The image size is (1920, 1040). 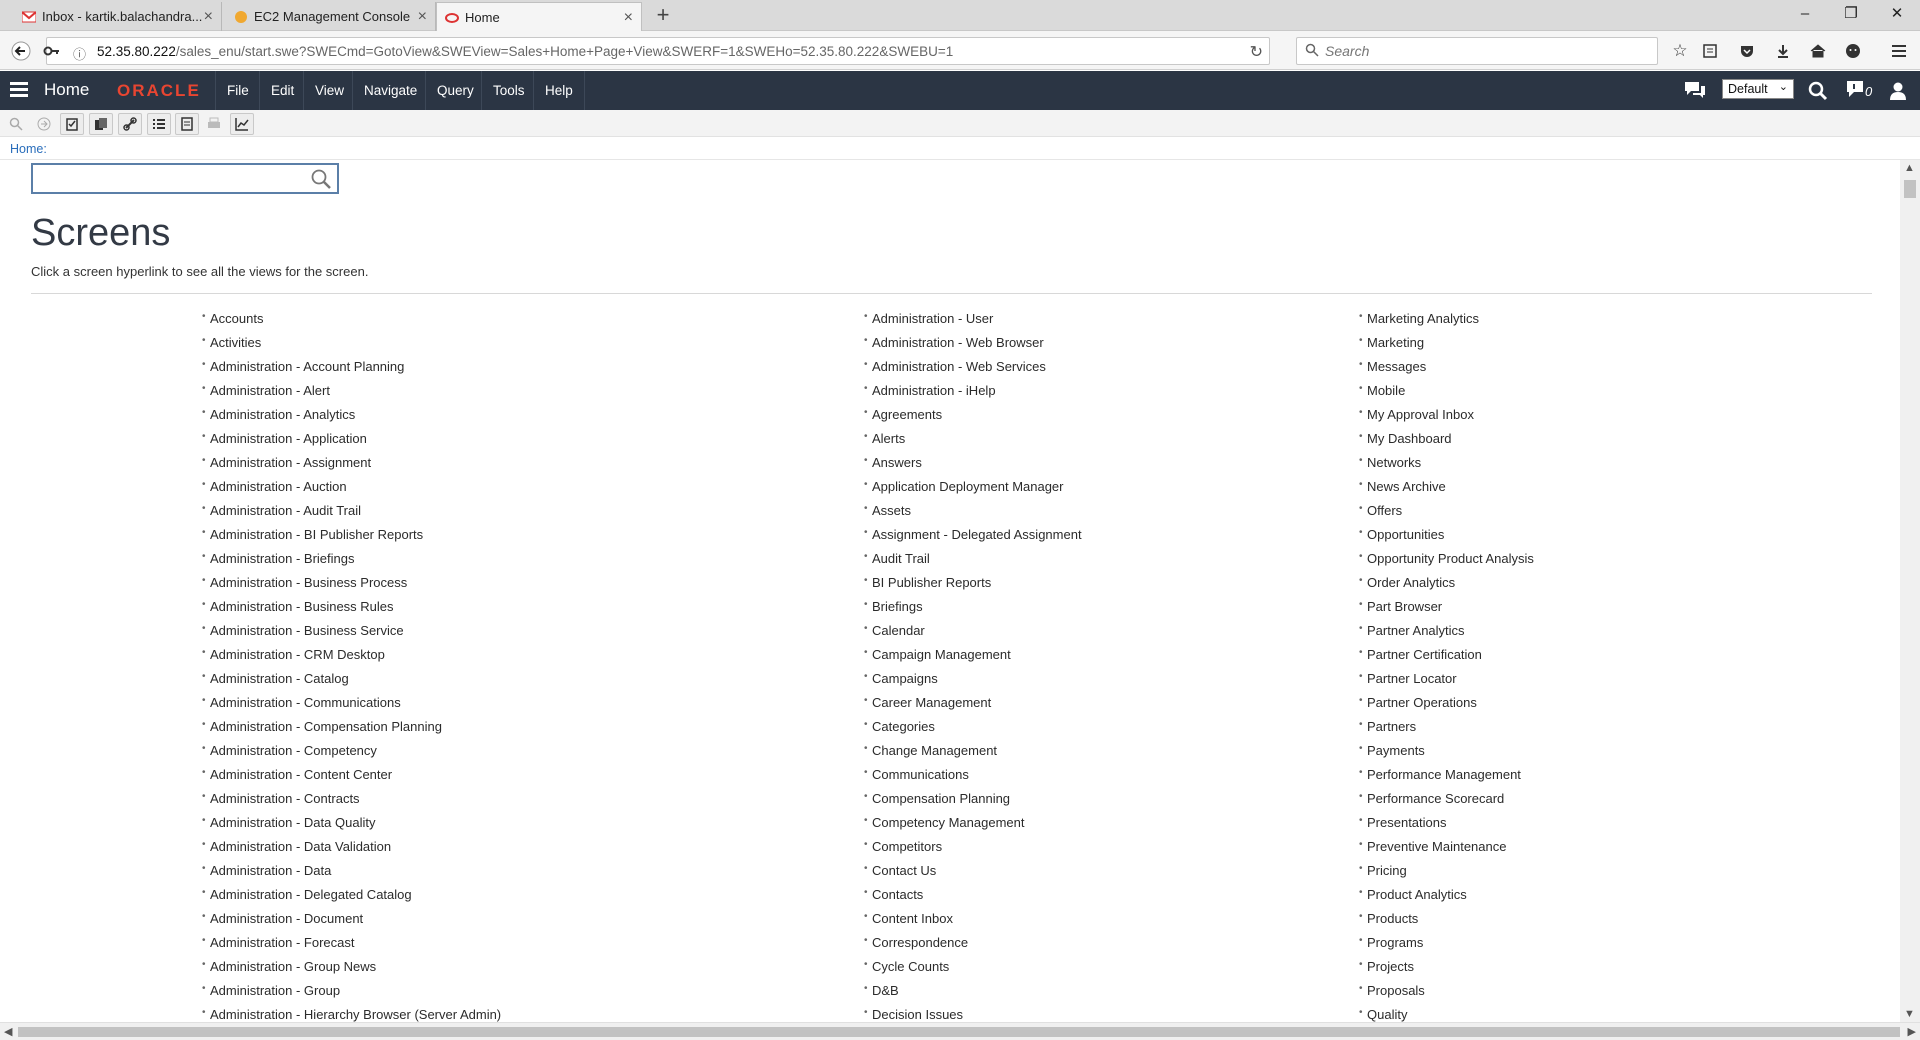 I want to click on screen-link: Administration - Document, so click(x=351, y=923).